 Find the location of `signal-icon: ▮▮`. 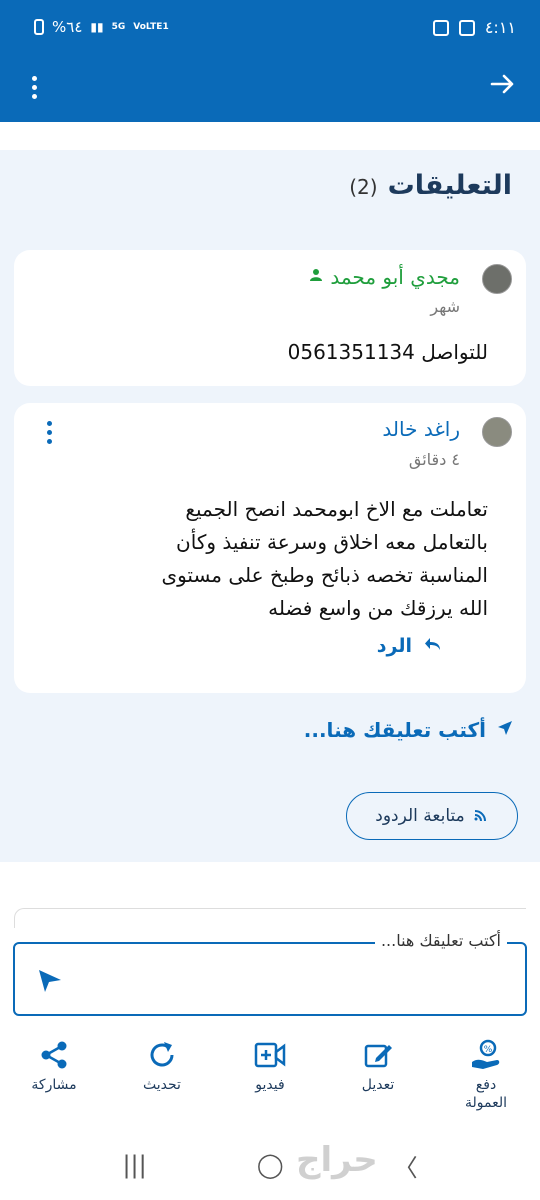

signal-icon: ▮▮ is located at coordinates (97, 27).